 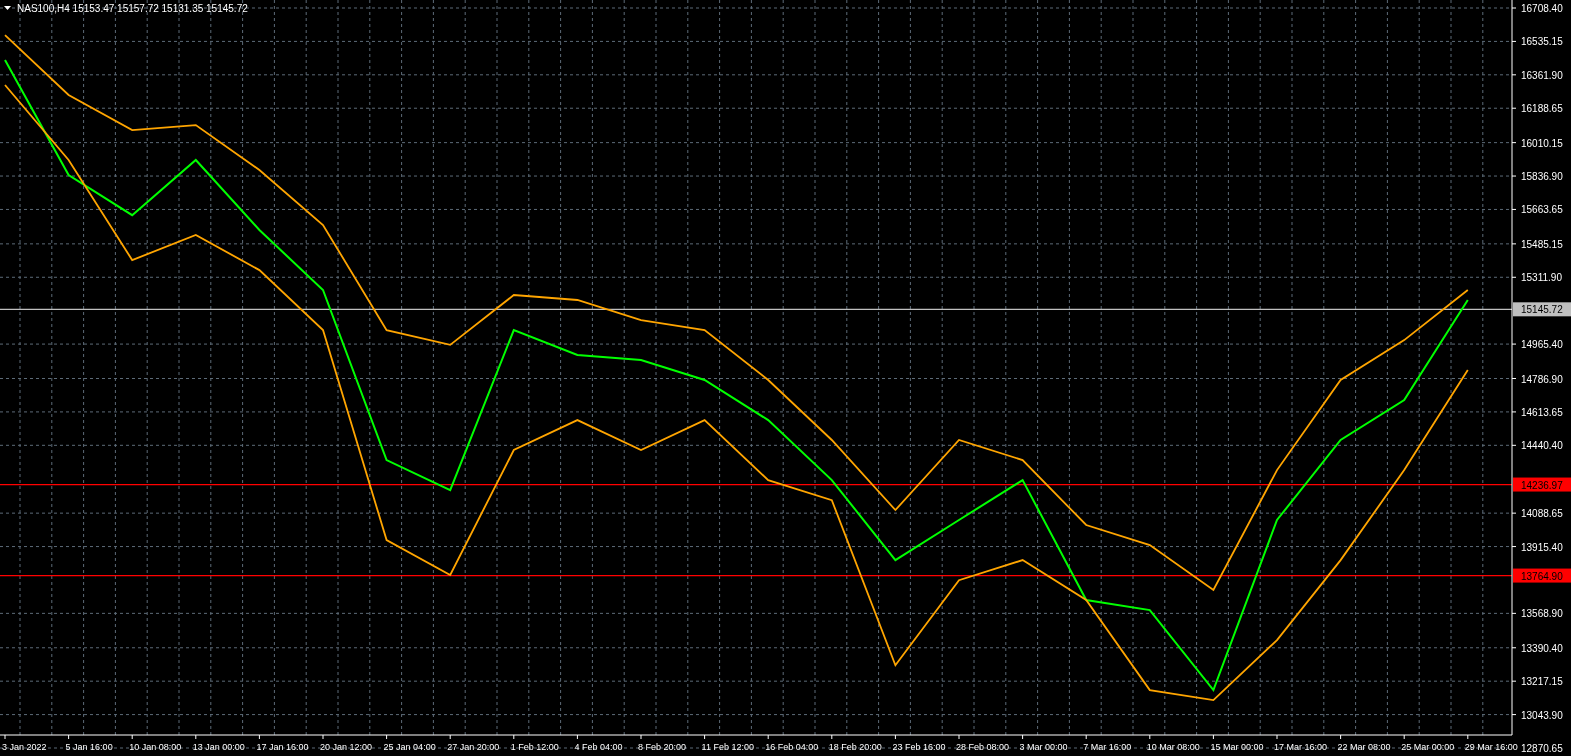 I want to click on time-axis-label: 15 Mar 00:00, so click(x=1237, y=747).